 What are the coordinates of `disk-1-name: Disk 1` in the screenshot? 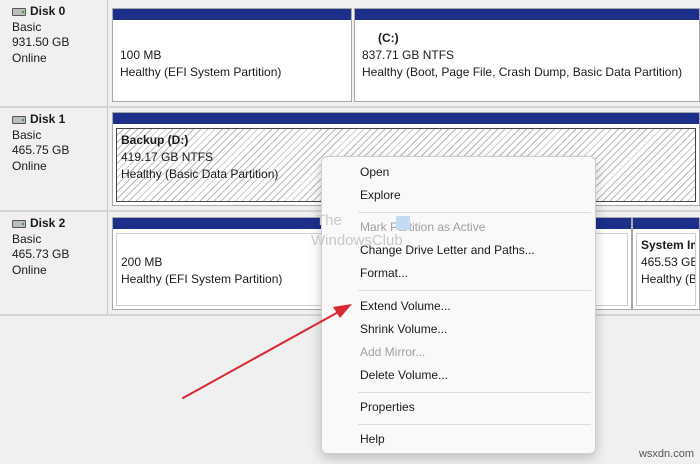 It's located at (59, 120).